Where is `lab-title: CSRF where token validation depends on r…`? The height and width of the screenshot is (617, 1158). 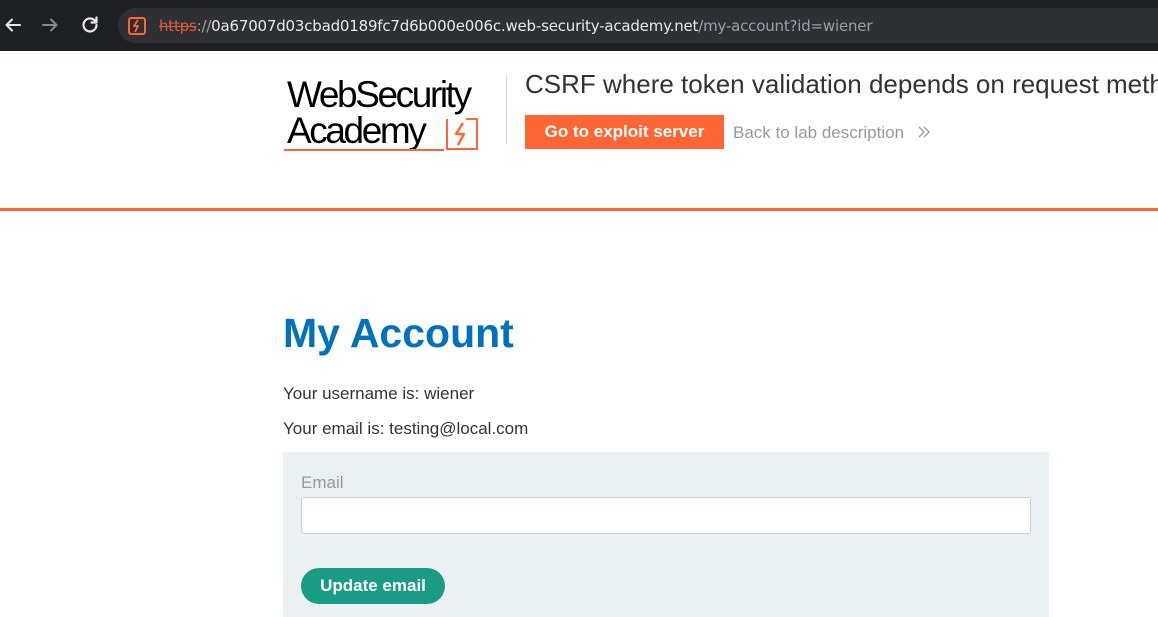
lab-title: CSRF where token validation depends on r… is located at coordinates (841, 84).